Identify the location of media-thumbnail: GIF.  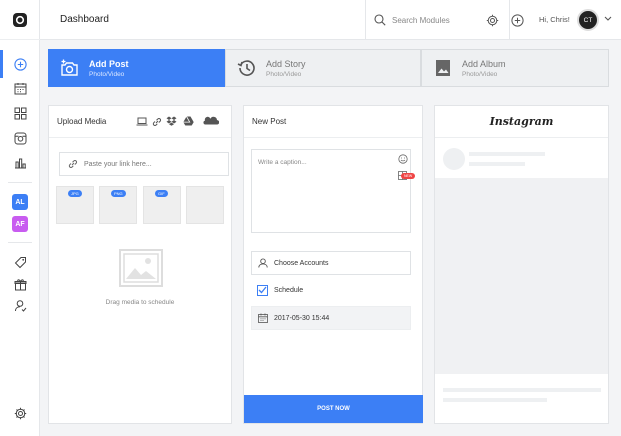
(162, 205).